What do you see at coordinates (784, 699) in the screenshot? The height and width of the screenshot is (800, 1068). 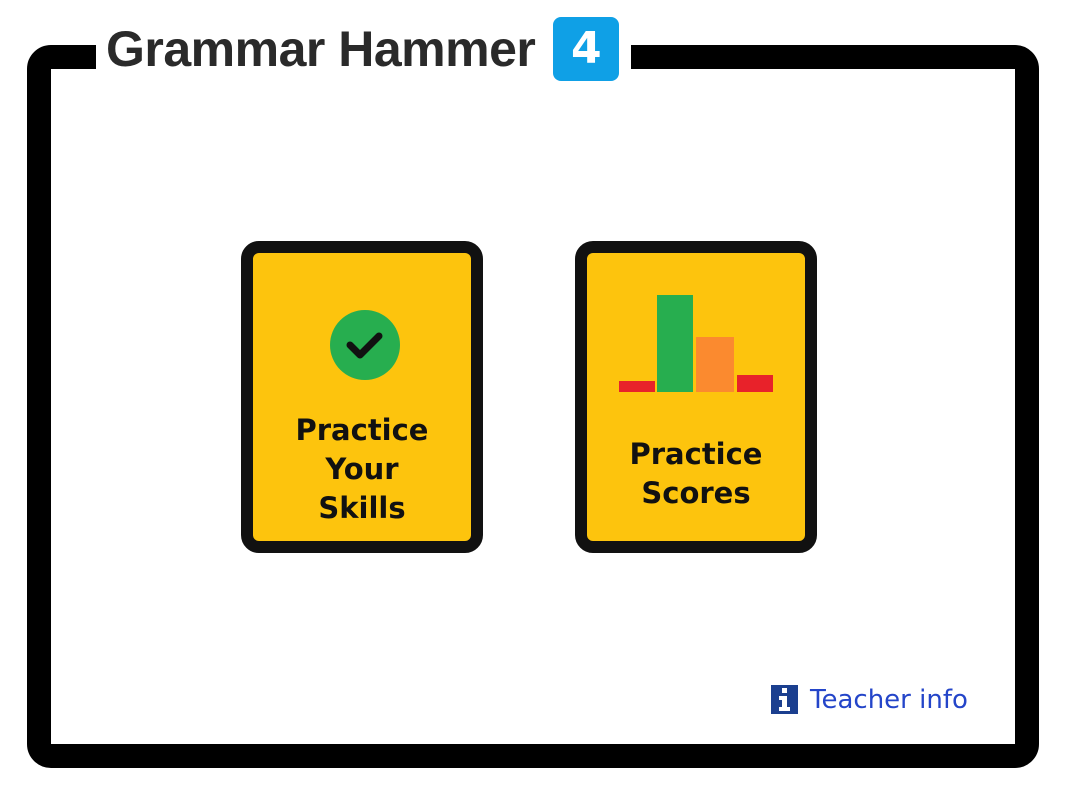 I see `info-icon` at bounding box center [784, 699].